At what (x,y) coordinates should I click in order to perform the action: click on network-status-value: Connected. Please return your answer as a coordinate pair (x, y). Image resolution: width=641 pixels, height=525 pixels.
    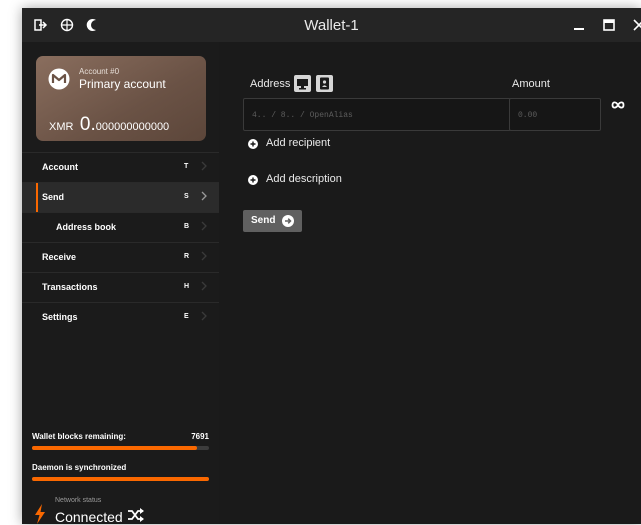
    Looking at the image, I should click on (89, 517).